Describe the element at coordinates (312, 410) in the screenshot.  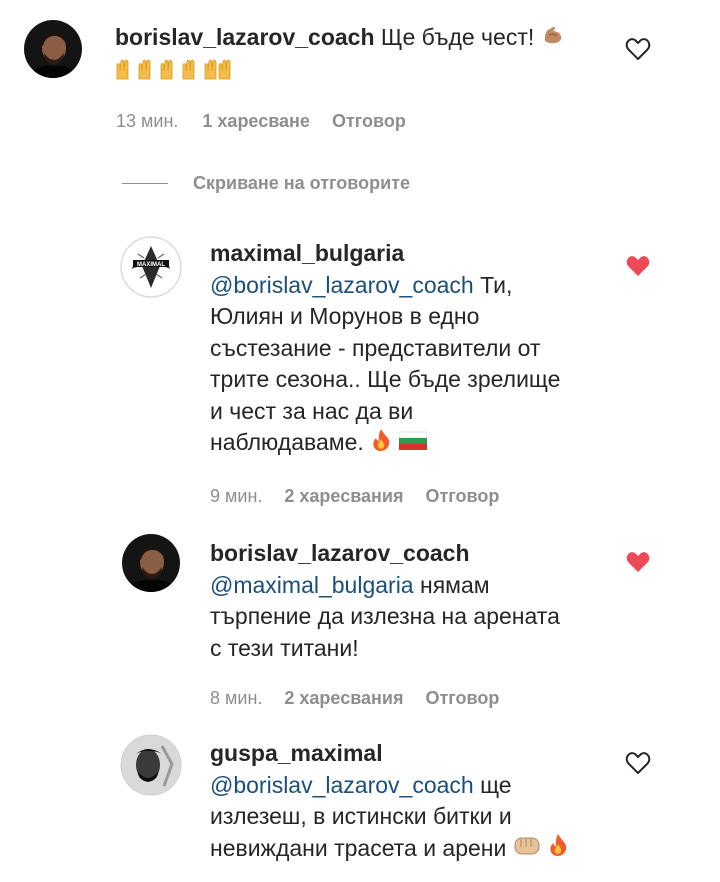
I see `comment-text-line: и чест за нас да ви` at that location.